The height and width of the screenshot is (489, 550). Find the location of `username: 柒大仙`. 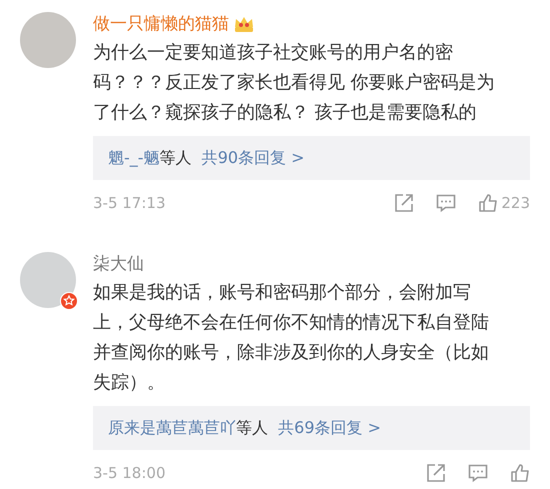

username: 柒大仙 is located at coordinates (118, 264).